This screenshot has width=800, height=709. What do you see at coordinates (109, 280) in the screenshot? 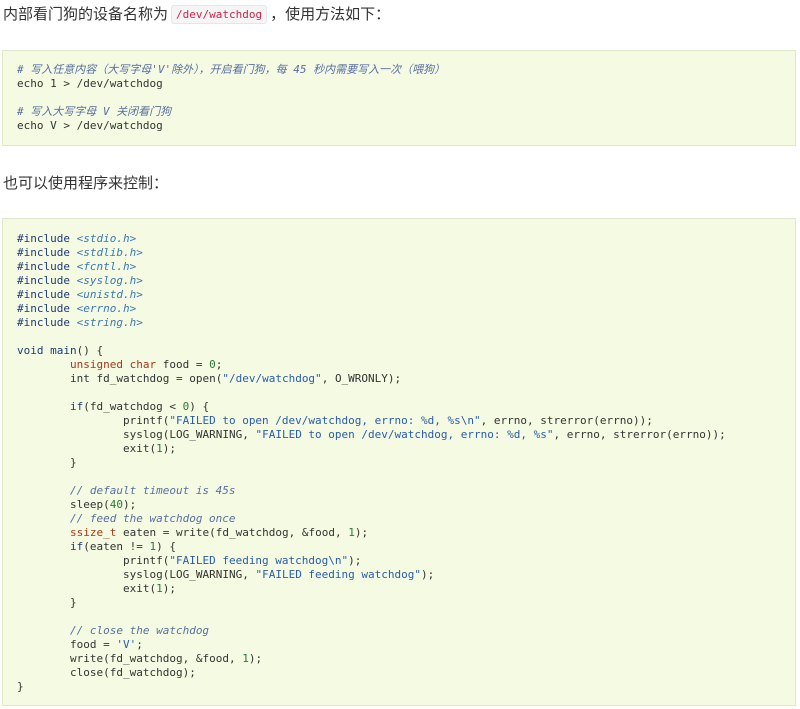
I see `include-header: <syslog.h>` at bounding box center [109, 280].